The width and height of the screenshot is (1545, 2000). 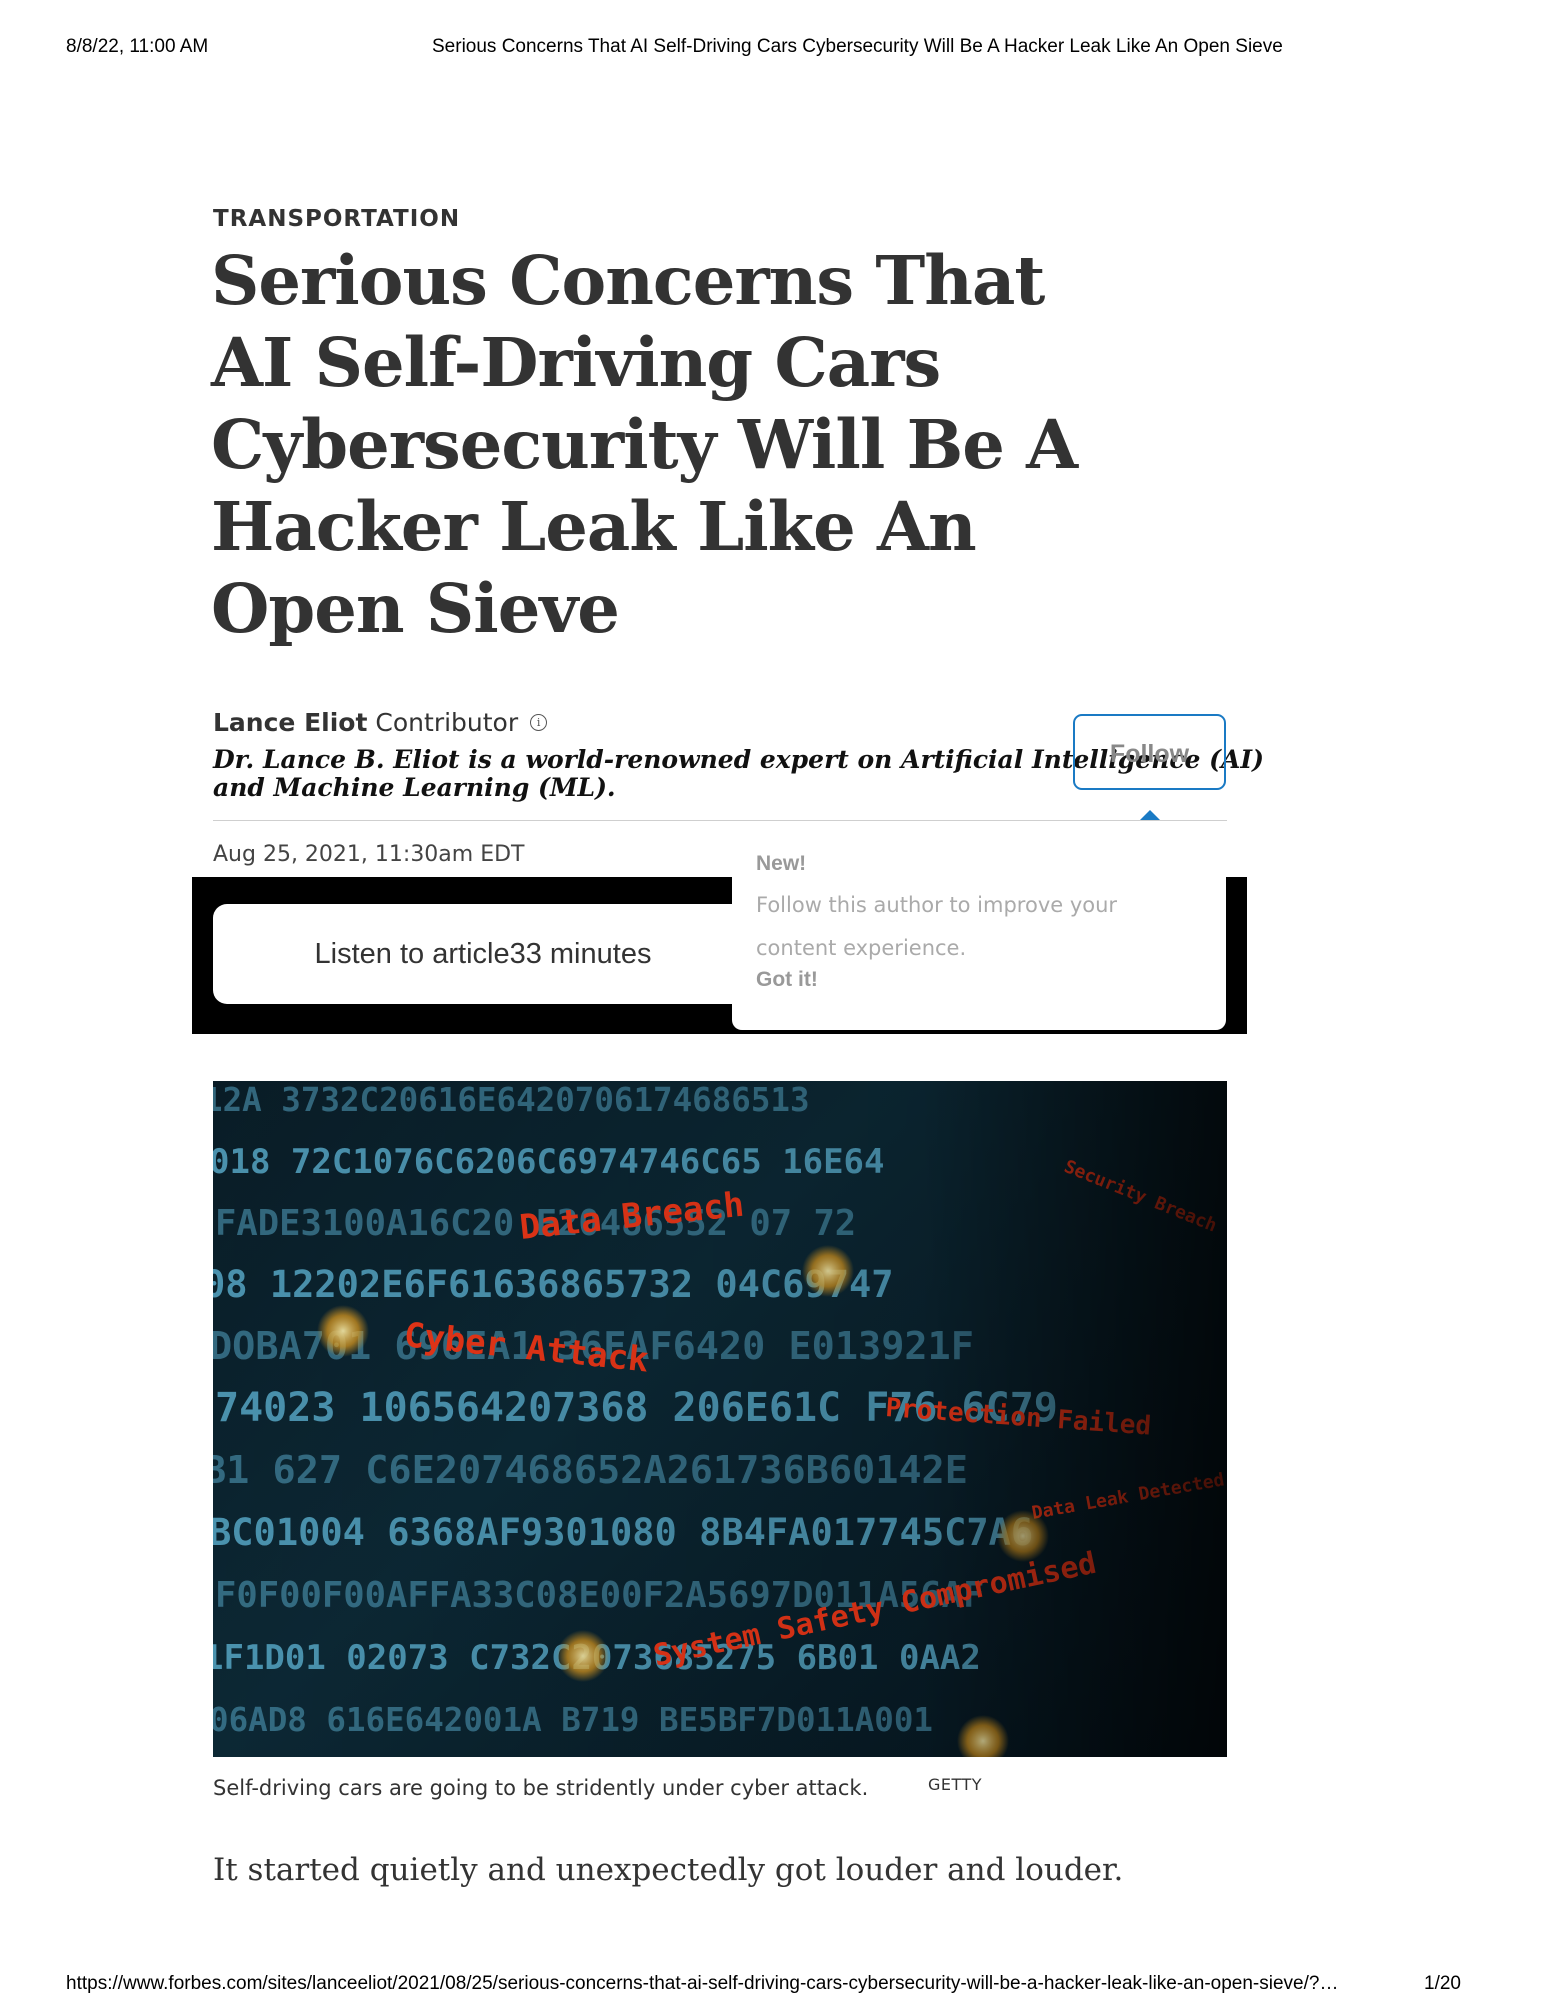 What do you see at coordinates (483, 954) in the screenshot?
I see `listen-button: Listen to article33 minutes` at bounding box center [483, 954].